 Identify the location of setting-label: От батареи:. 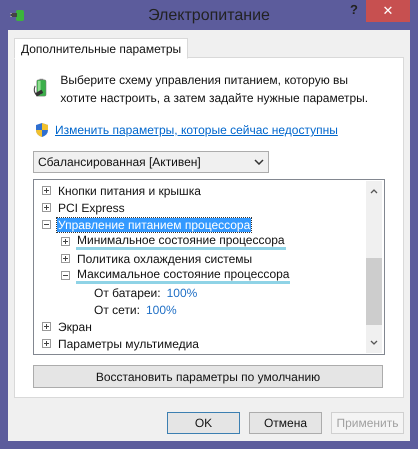
(127, 293).